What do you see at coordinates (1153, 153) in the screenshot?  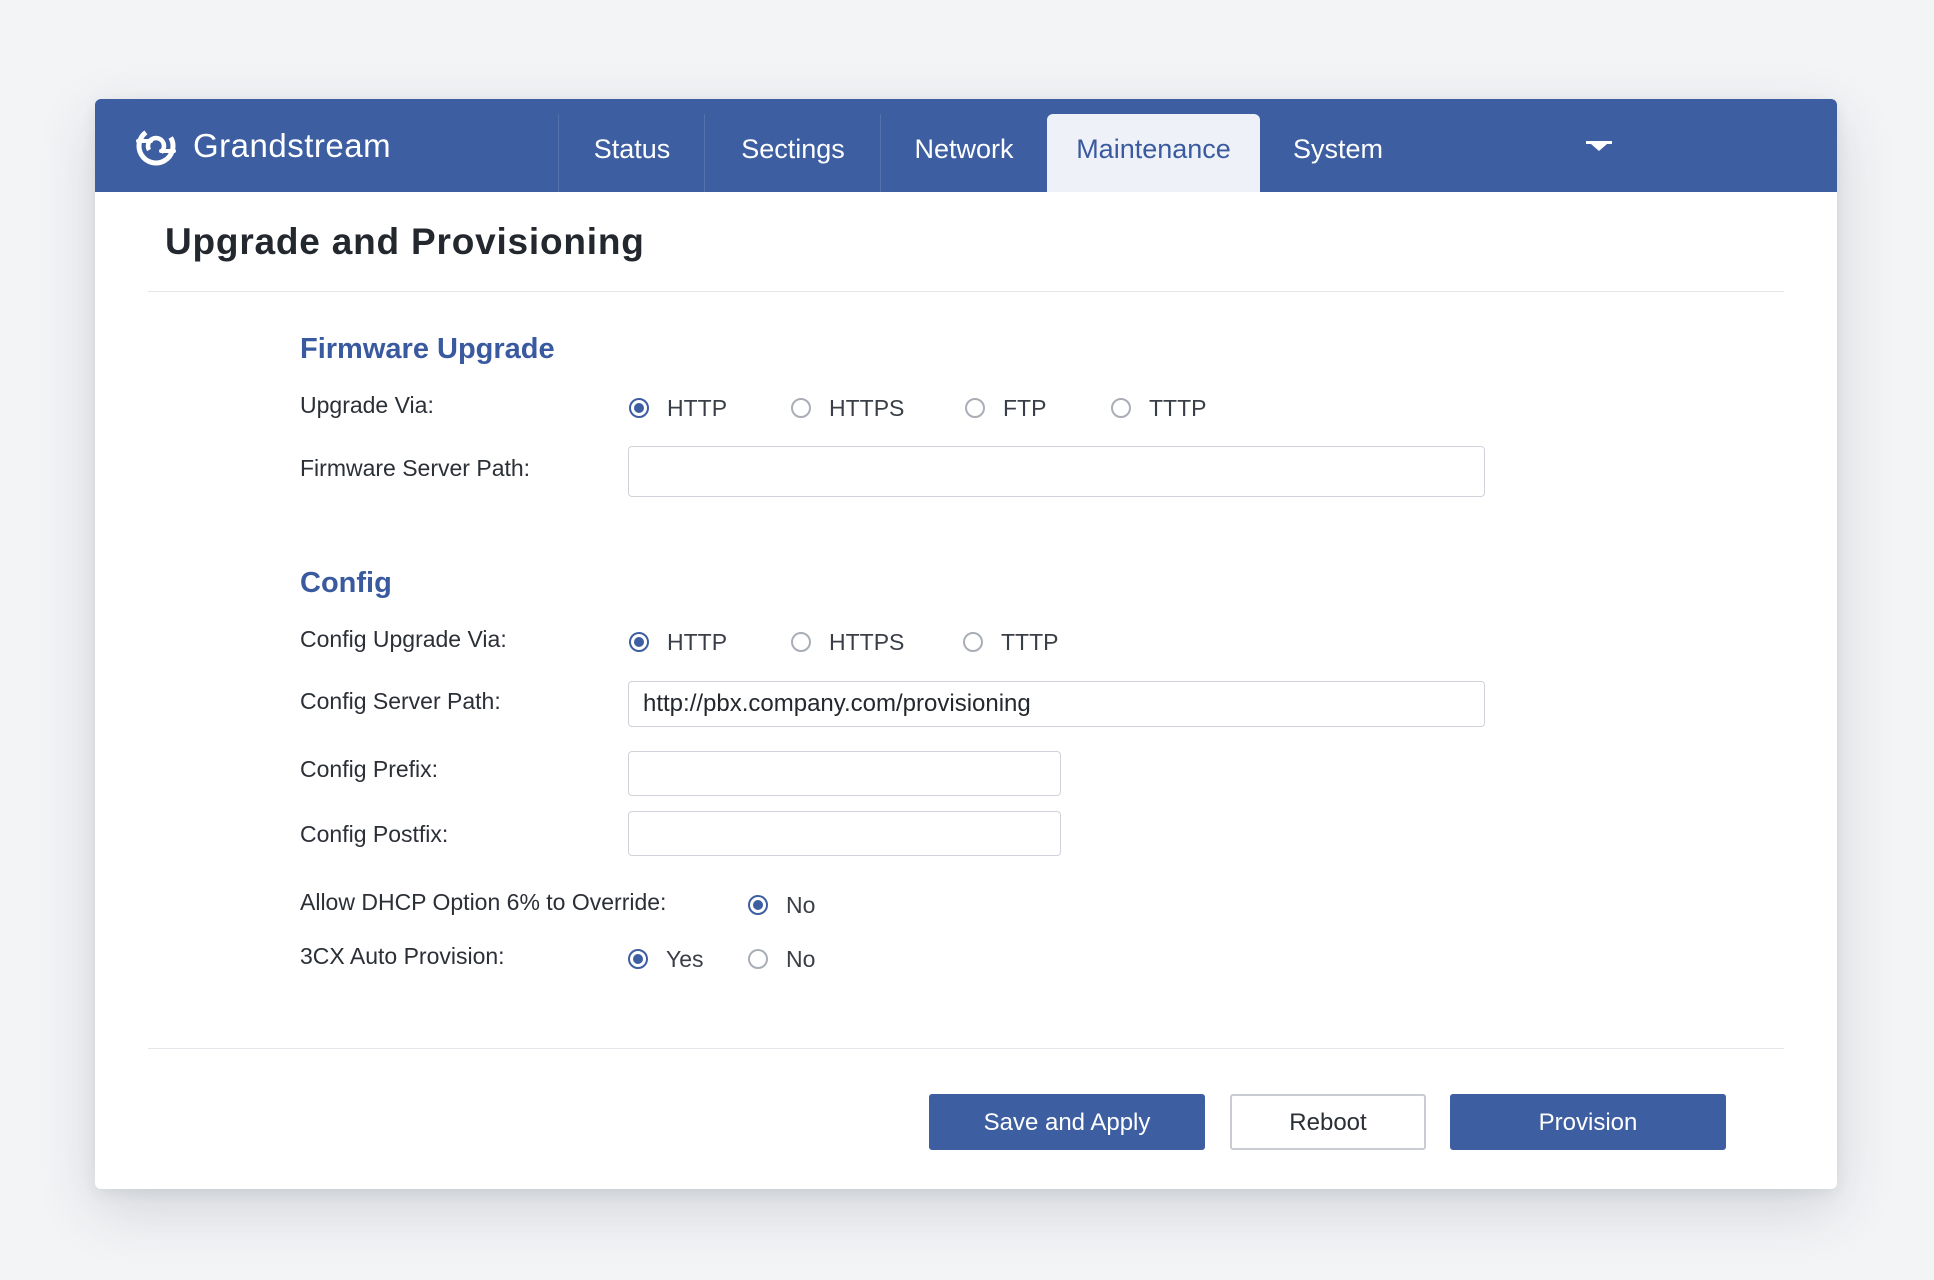 I see `tab-maintenance: Maintenance` at bounding box center [1153, 153].